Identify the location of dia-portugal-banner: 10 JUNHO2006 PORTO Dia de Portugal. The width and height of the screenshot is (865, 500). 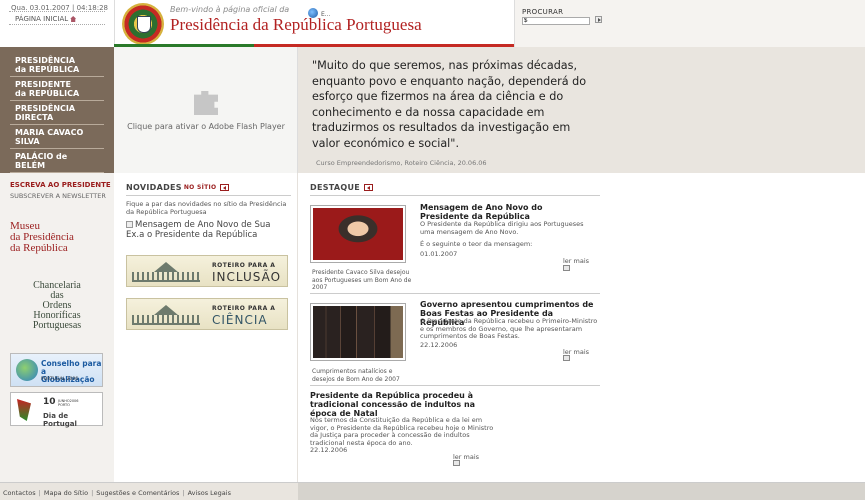
(56, 410).